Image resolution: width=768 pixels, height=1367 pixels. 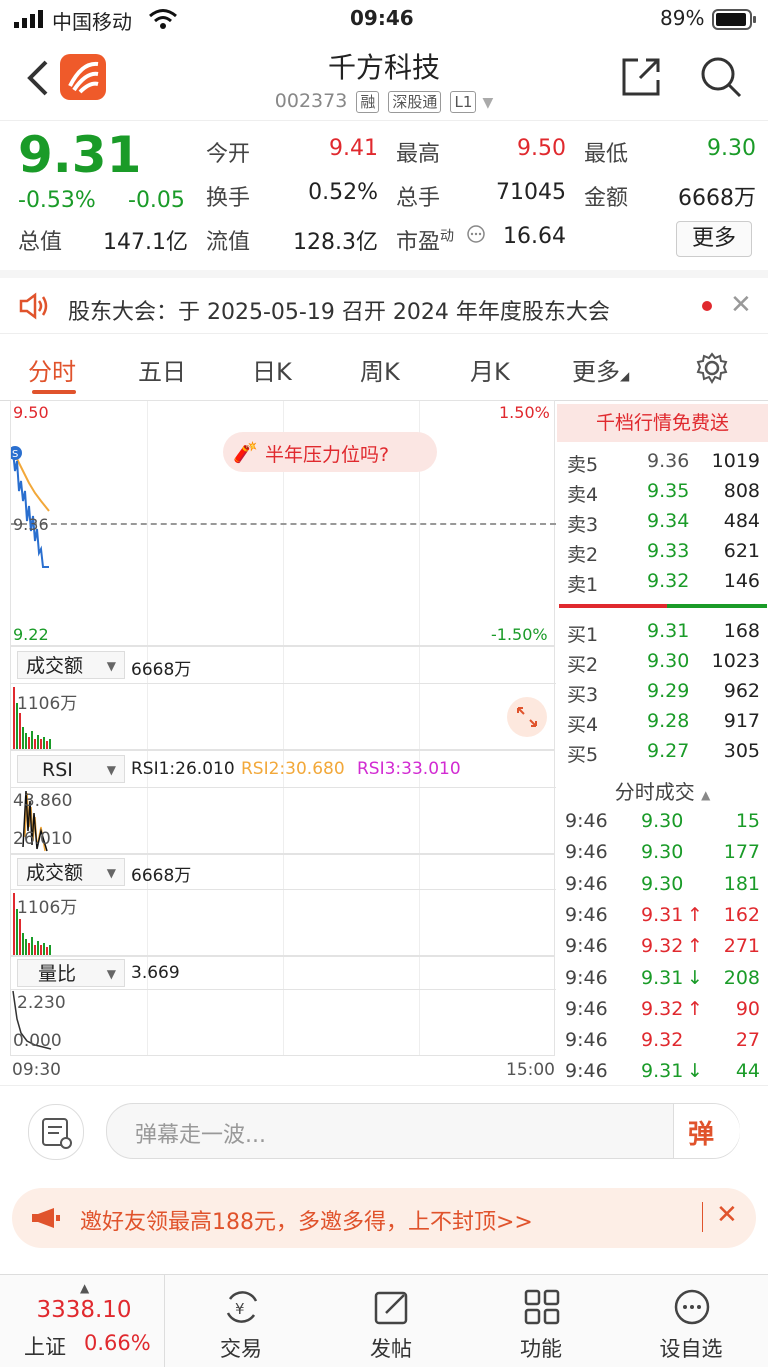 I want to click on level2-promo: 千档行情免费送, so click(x=662, y=423).